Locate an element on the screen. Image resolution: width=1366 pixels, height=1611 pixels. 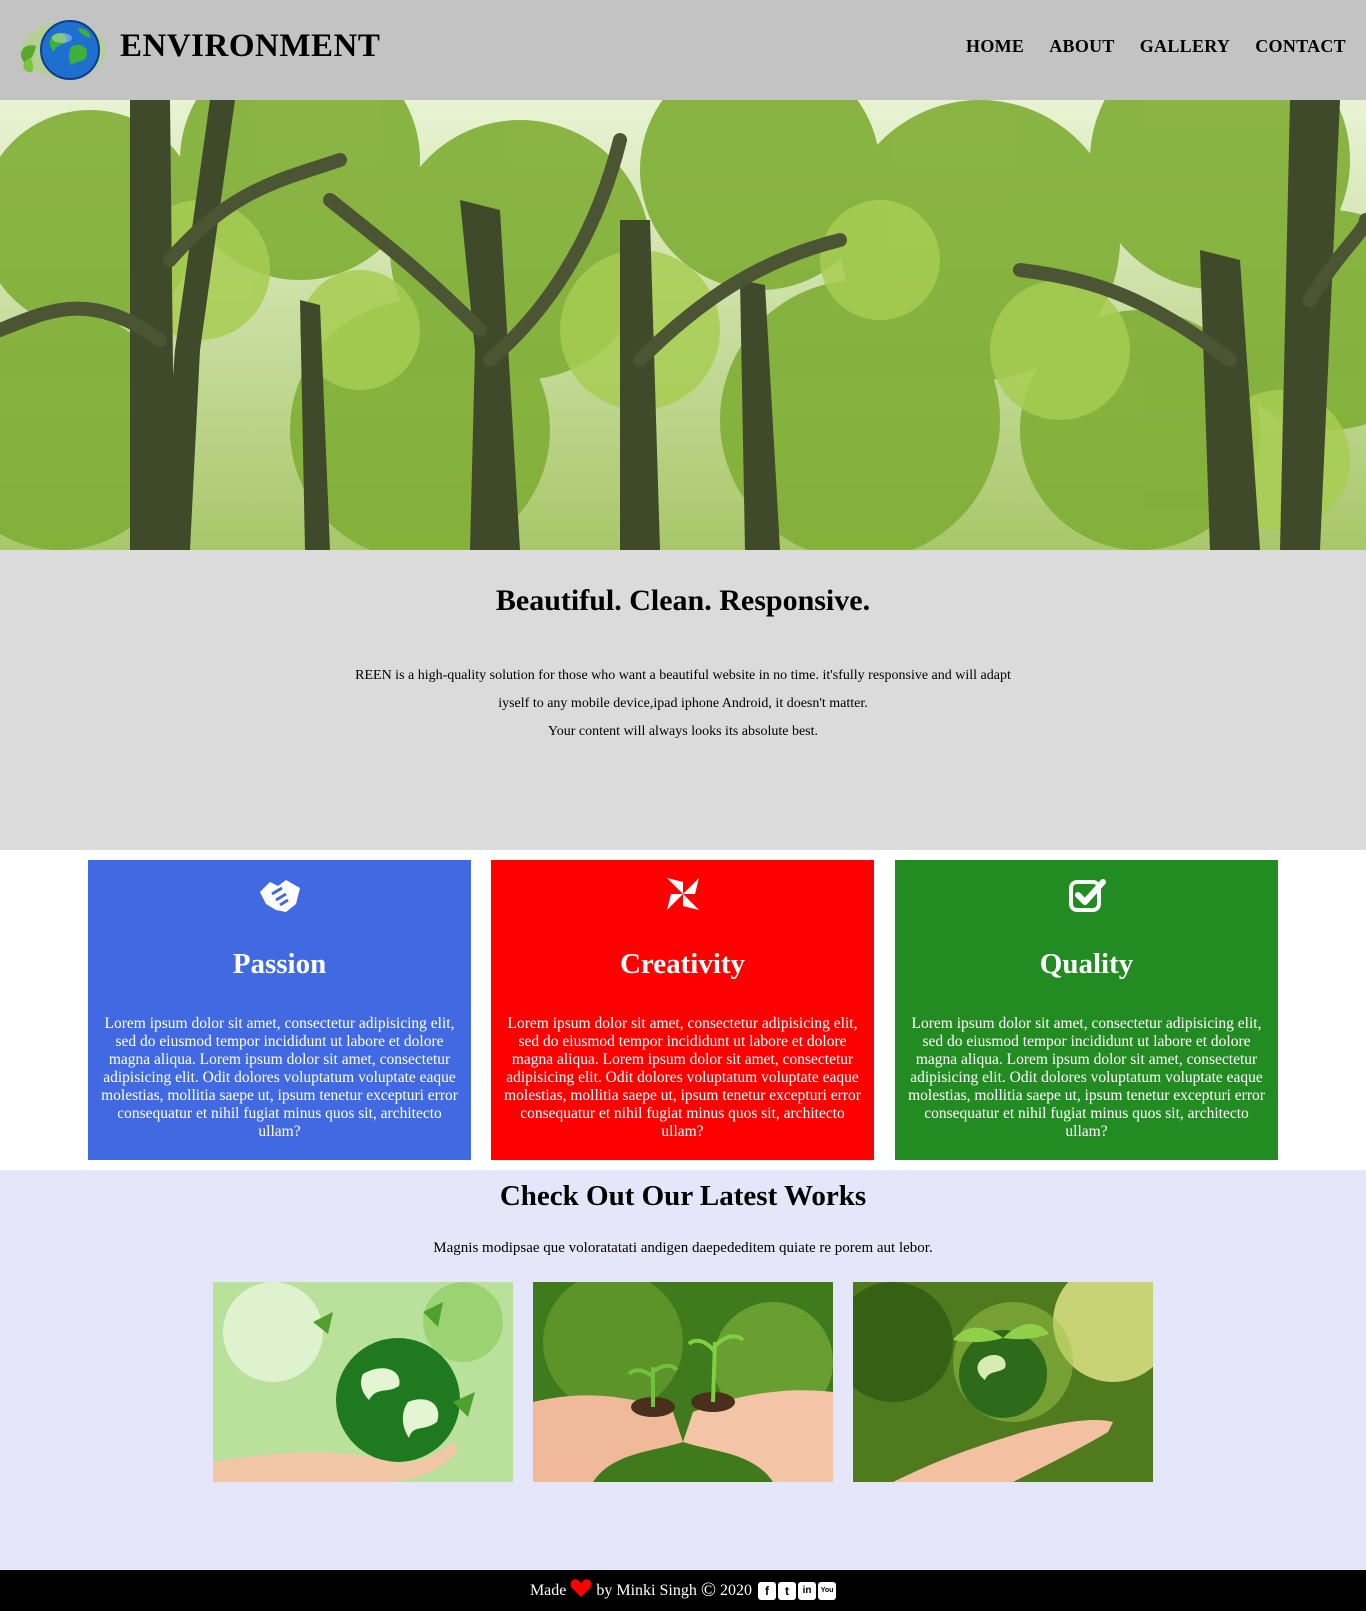
heart-icon is located at coordinates (581, 1590).